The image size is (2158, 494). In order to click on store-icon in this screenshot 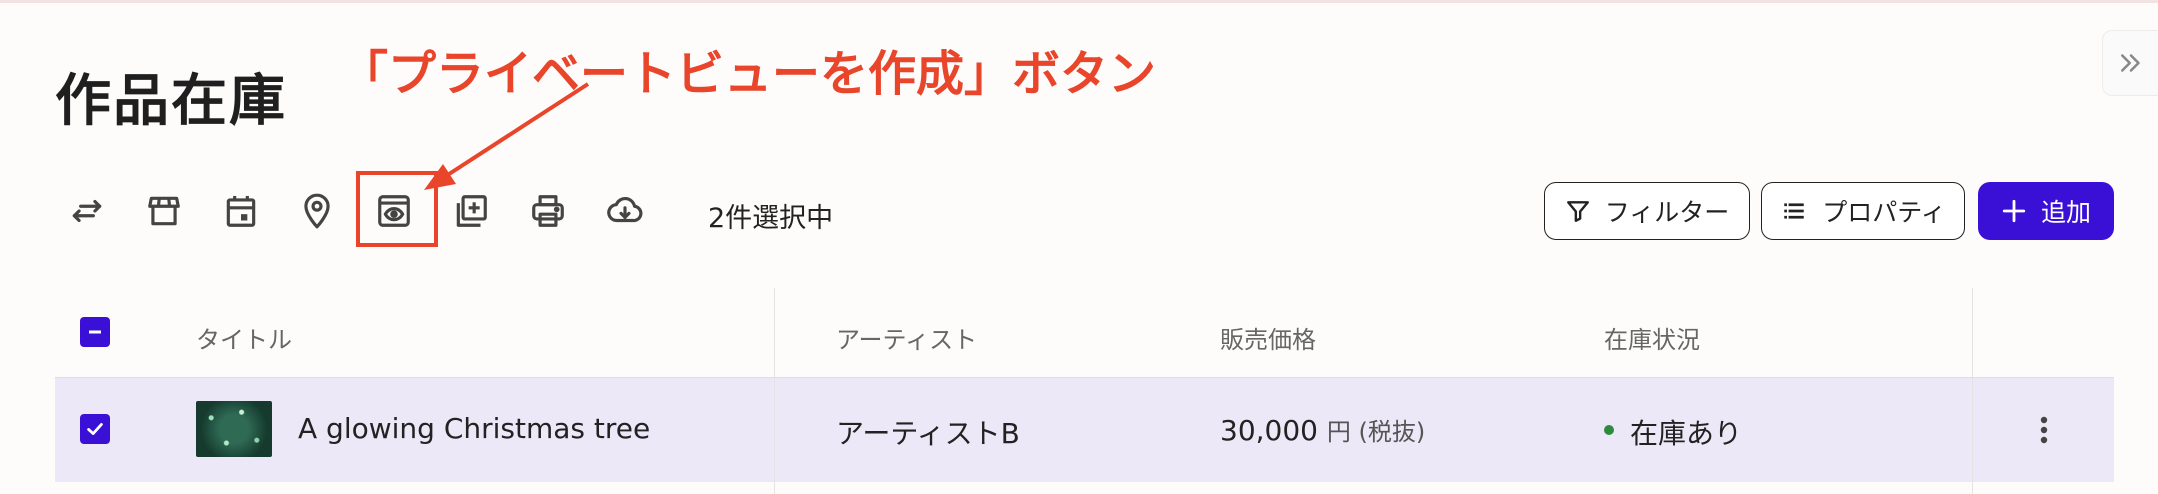, I will do `click(164, 211)`.